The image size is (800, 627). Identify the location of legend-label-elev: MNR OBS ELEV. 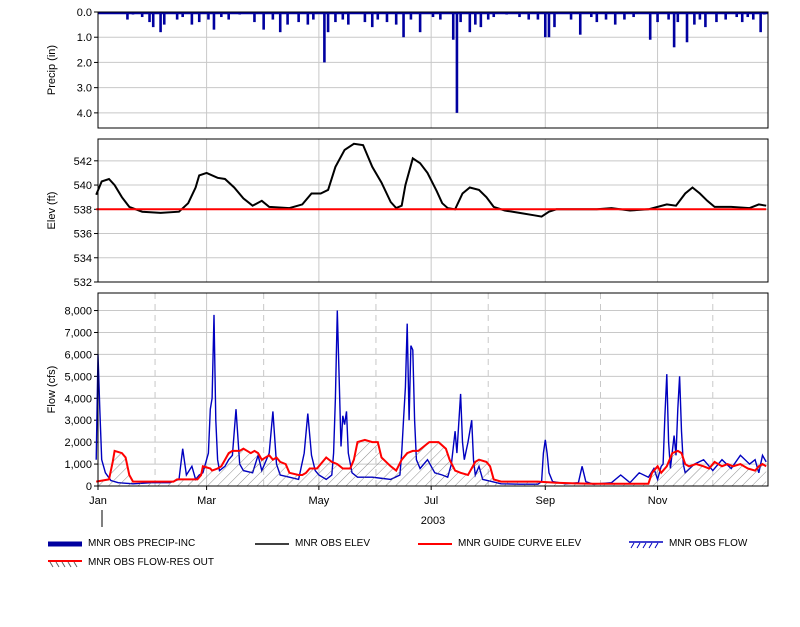
(333, 543).